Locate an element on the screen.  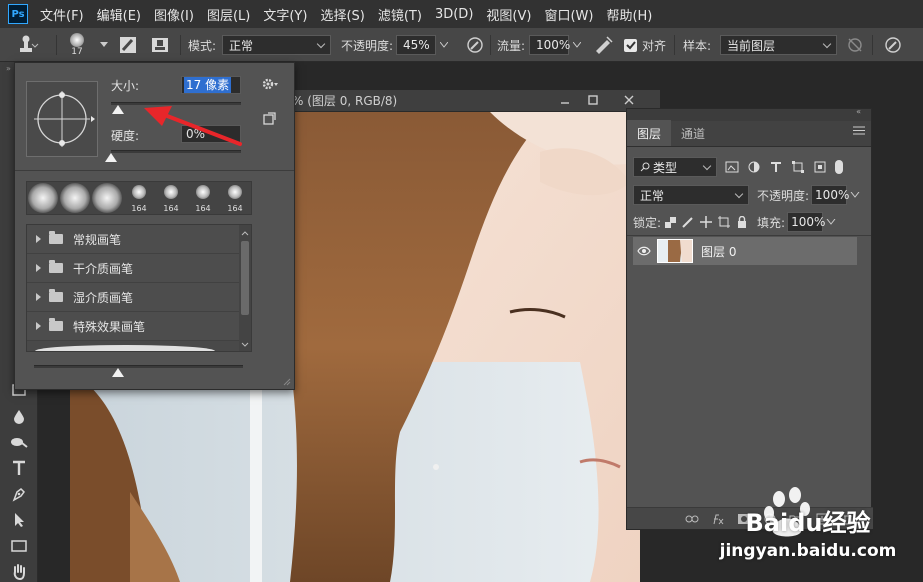
brush-folder-item: 常规画笔 is located at coordinates (139, 239).